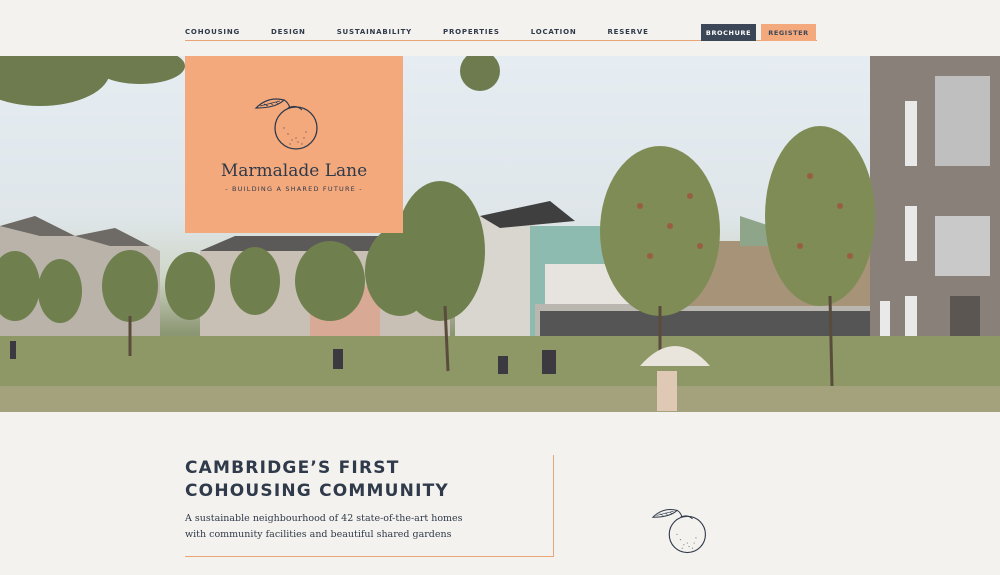 The width and height of the screenshot is (1000, 575). I want to click on brand-title: Marmalade Lane, so click(294, 171).